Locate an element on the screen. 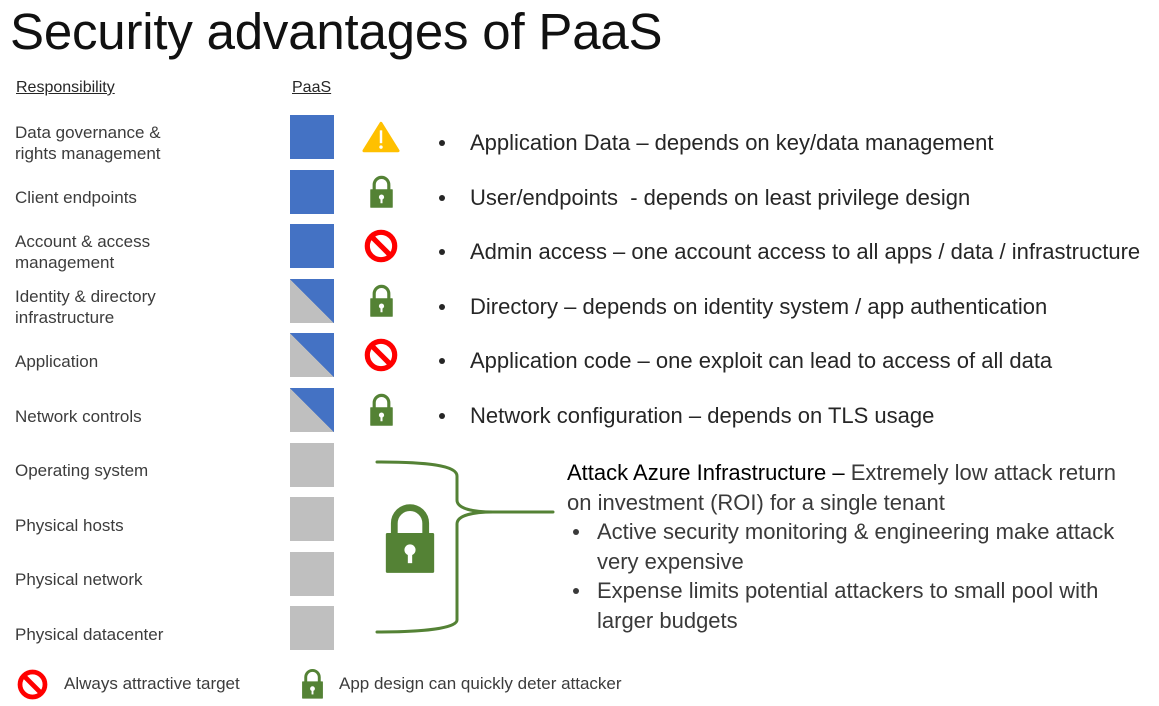  row-label: Physical hosts is located at coordinates (69, 519).